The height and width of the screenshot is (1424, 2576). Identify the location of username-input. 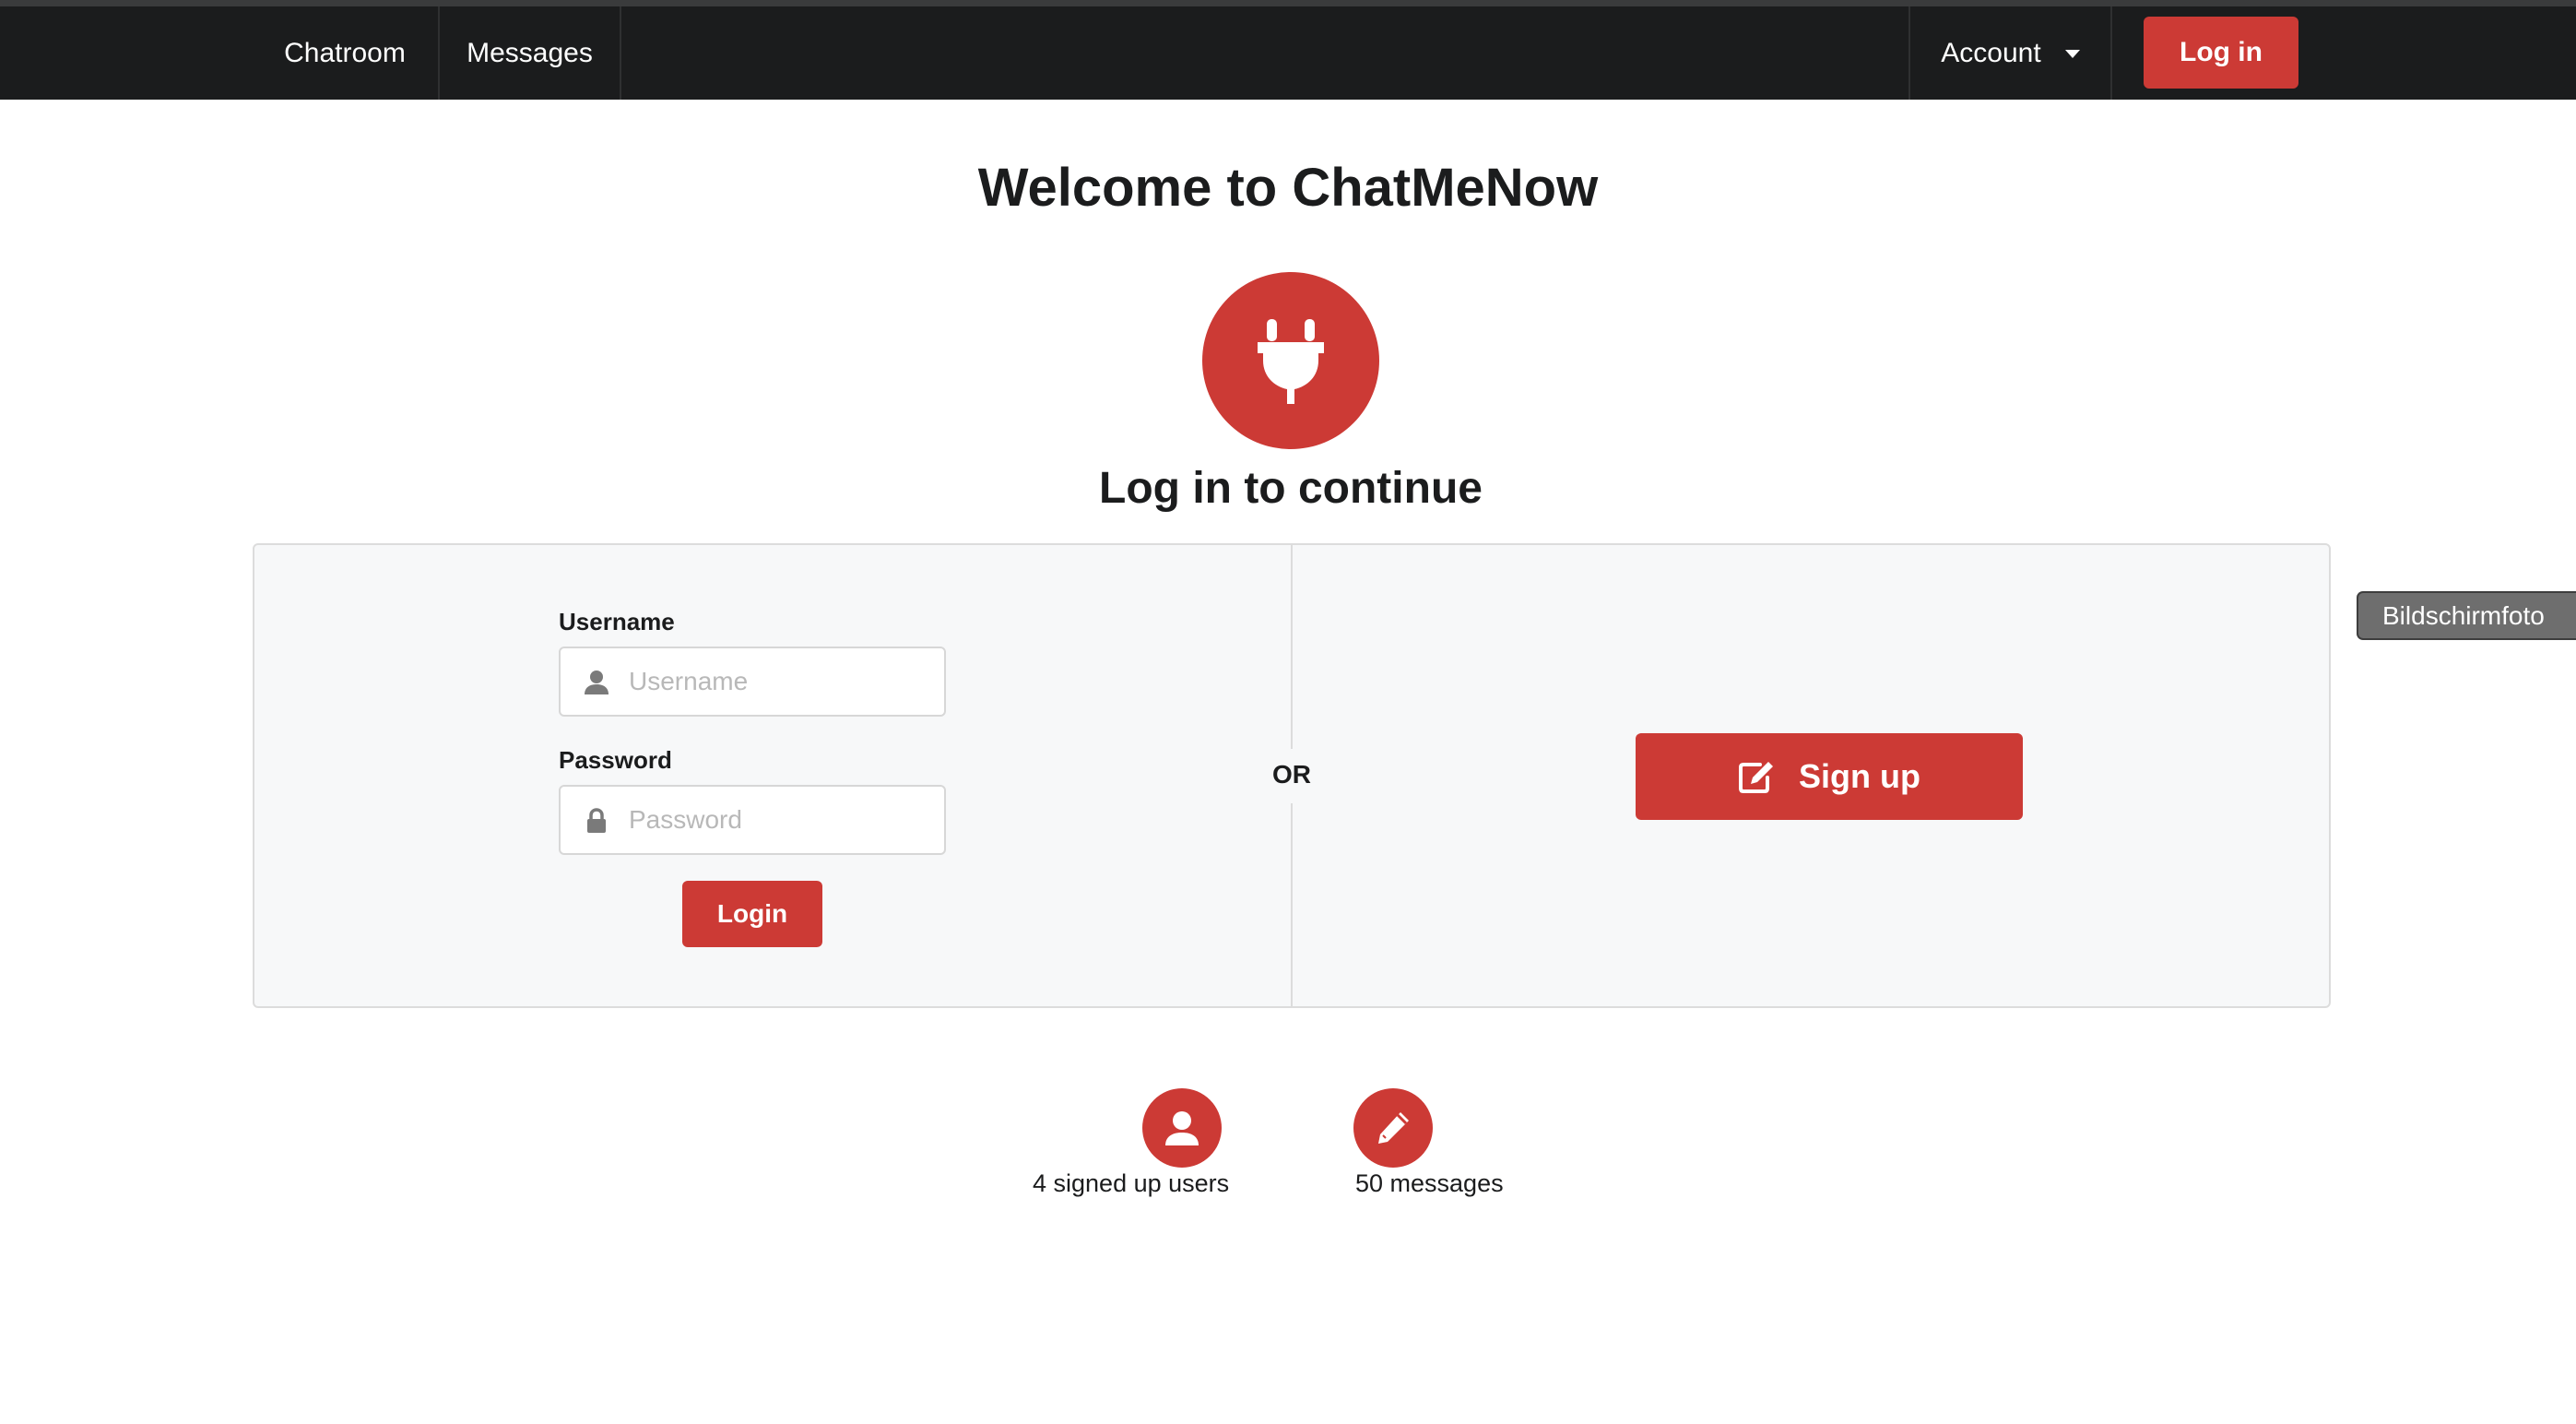
(781, 681).